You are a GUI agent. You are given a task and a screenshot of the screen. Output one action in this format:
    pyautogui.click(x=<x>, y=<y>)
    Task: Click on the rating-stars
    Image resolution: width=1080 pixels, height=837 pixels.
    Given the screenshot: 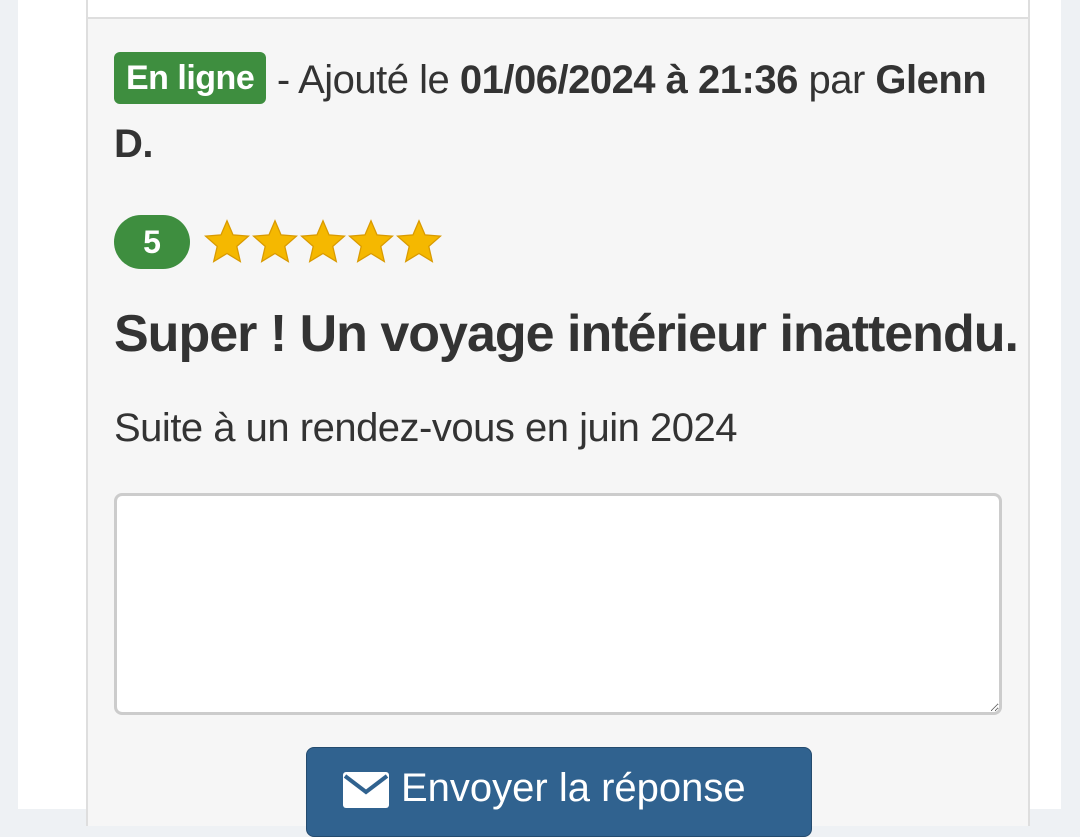 What is the action you would take?
    pyautogui.click(x=322, y=242)
    